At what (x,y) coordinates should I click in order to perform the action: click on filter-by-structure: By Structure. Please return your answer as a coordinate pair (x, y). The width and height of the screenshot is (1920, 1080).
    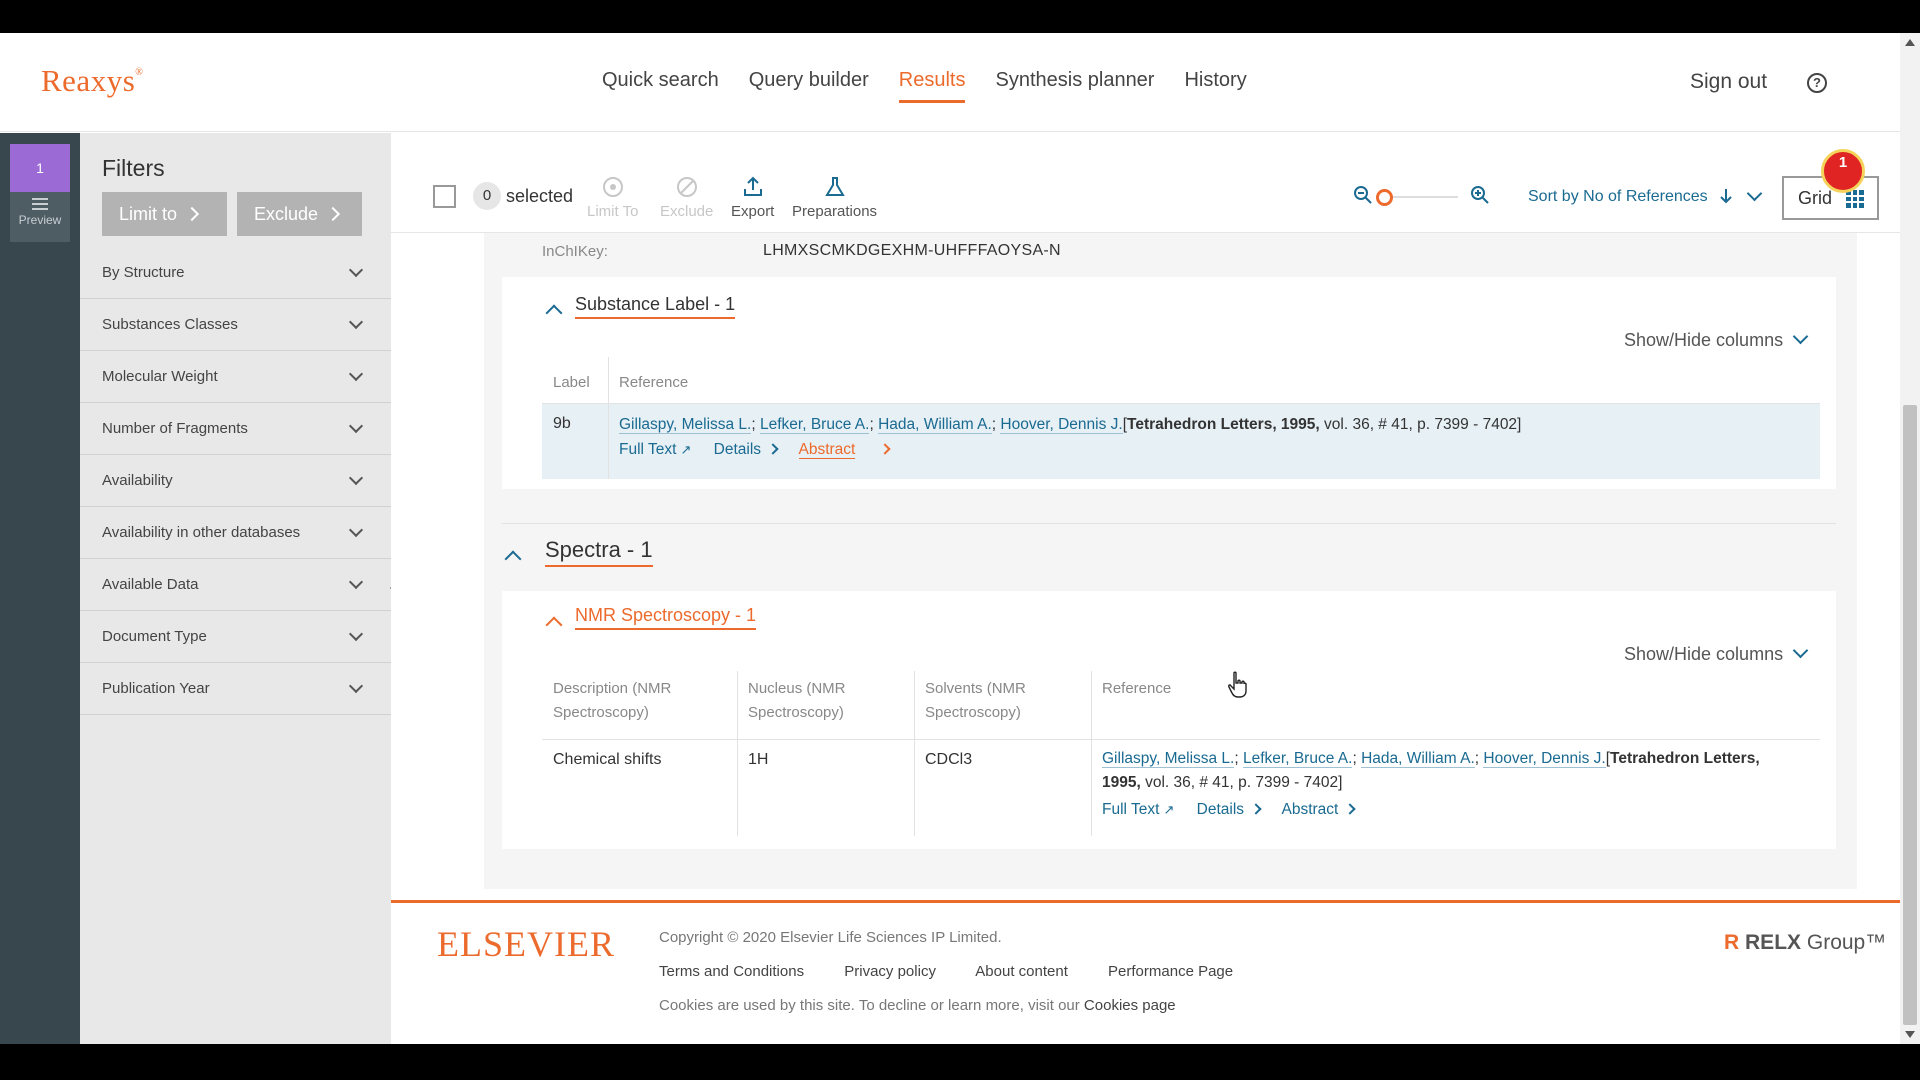
    Looking at the image, I should click on (235, 273).